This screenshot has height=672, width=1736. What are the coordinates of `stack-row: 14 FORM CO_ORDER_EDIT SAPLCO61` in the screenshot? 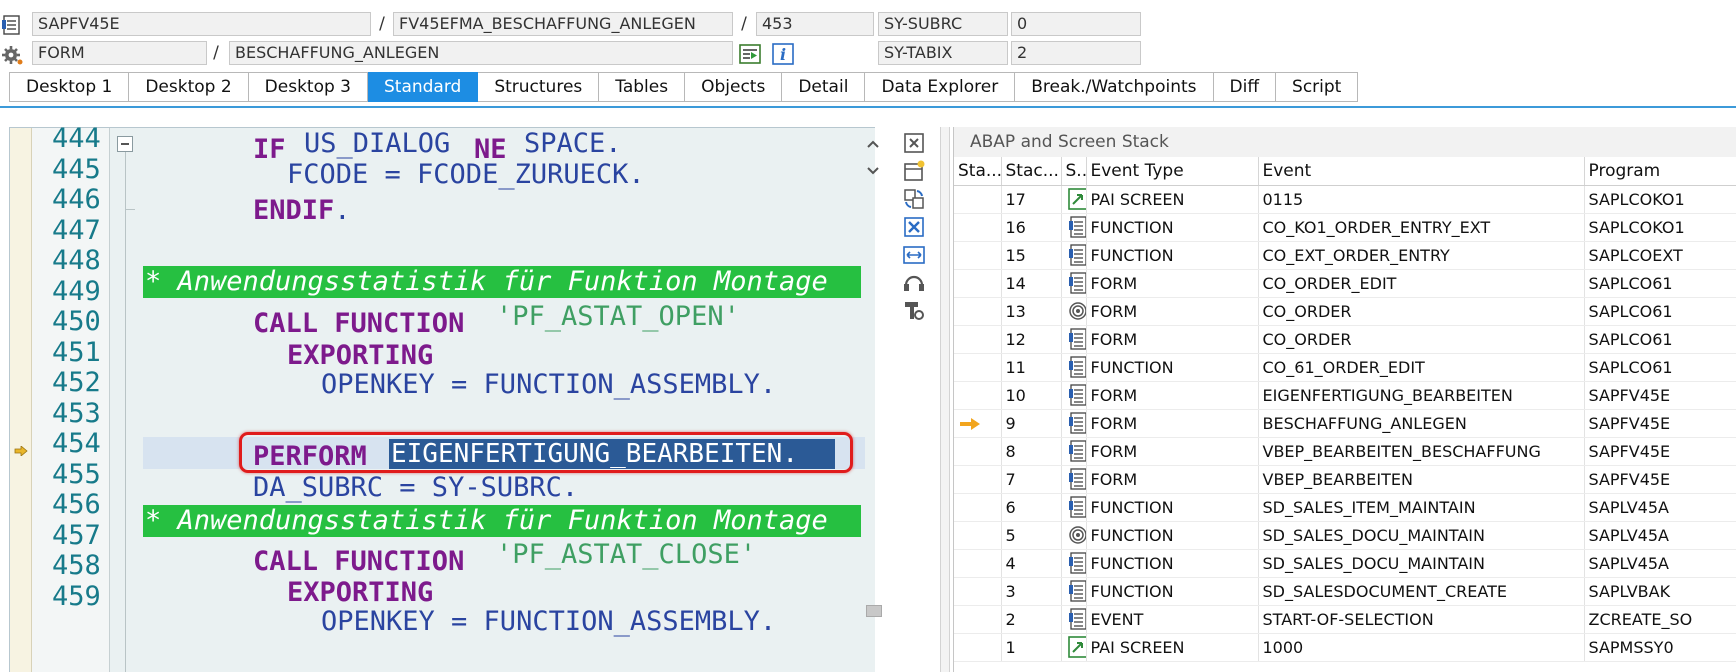 It's located at (1345, 283).